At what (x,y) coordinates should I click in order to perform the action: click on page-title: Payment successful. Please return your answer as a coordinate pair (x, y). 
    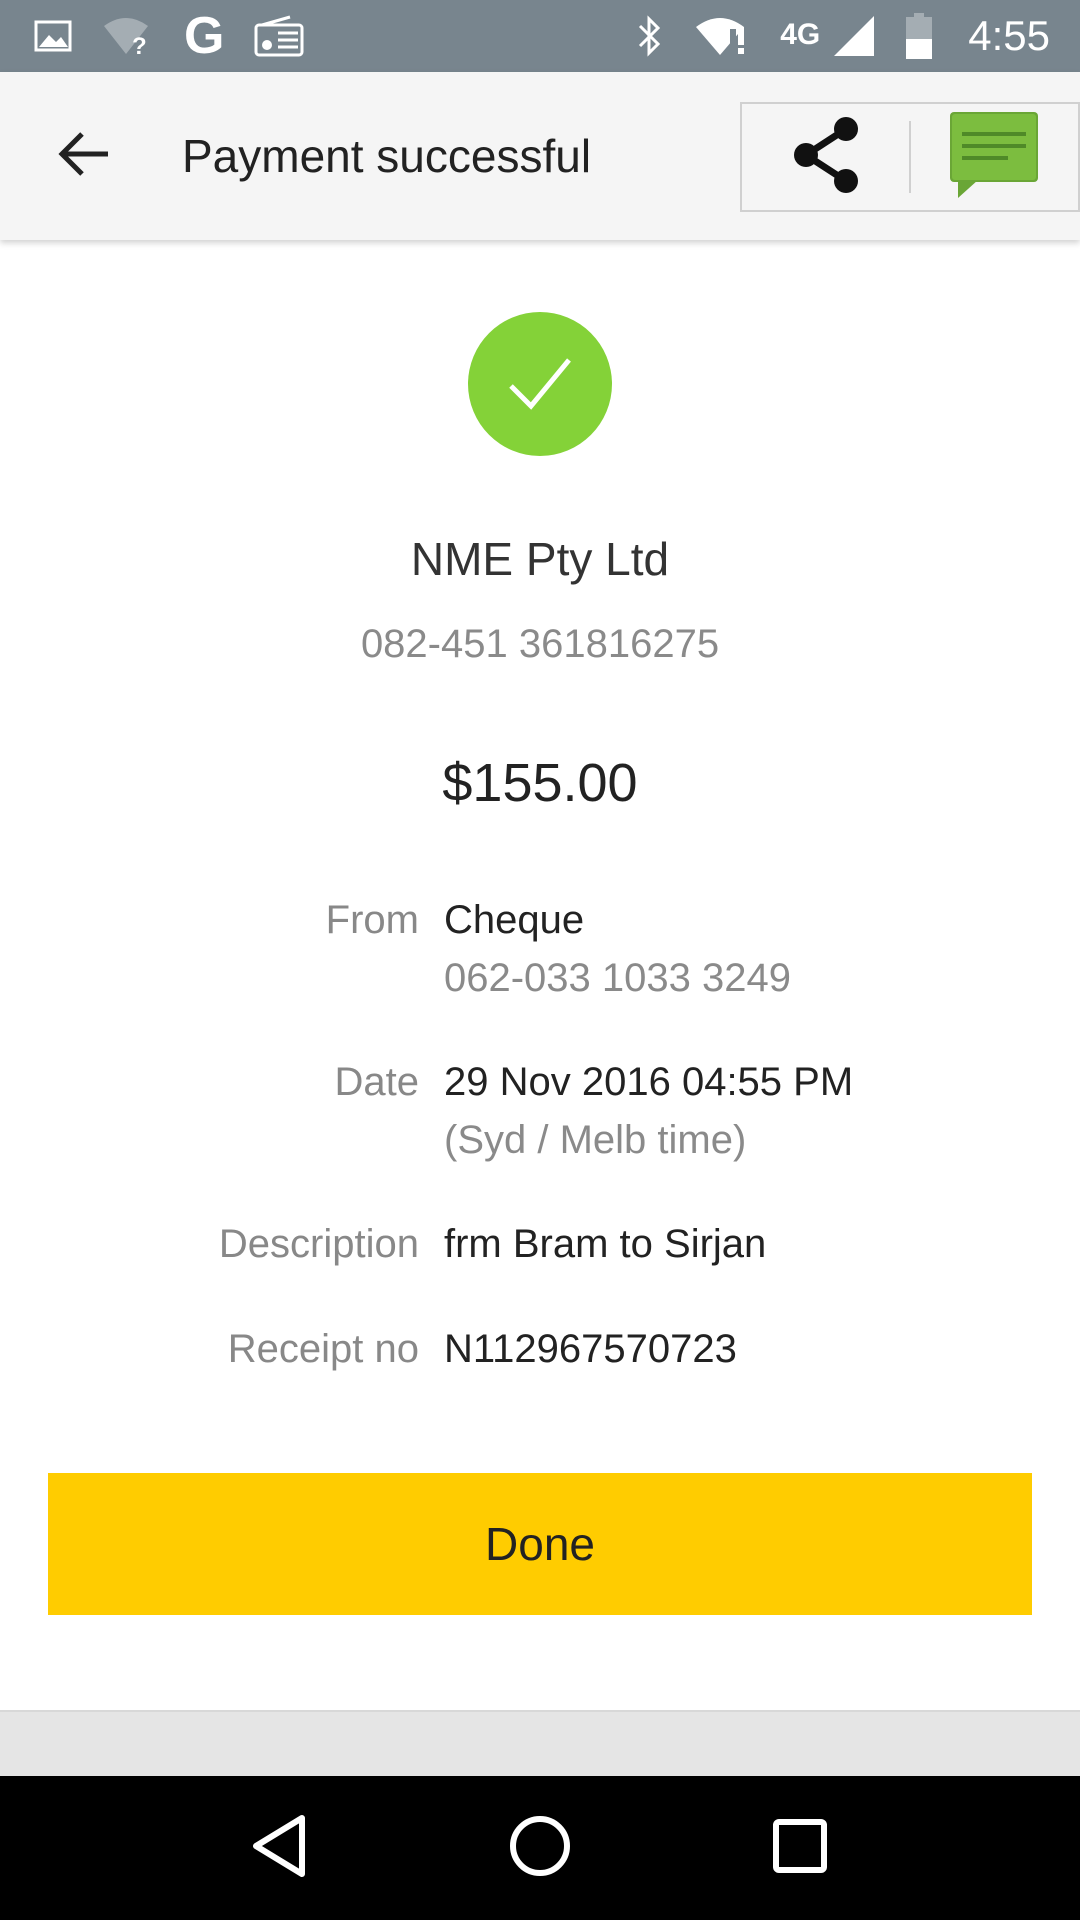
    Looking at the image, I should click on (387, 156).